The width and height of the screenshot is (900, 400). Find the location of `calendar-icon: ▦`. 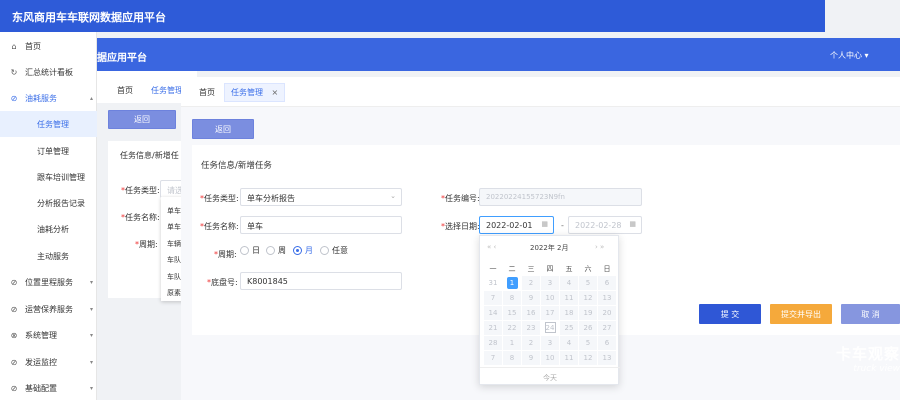

calendar-icon: ▦ is located at coordinates (632, 224).